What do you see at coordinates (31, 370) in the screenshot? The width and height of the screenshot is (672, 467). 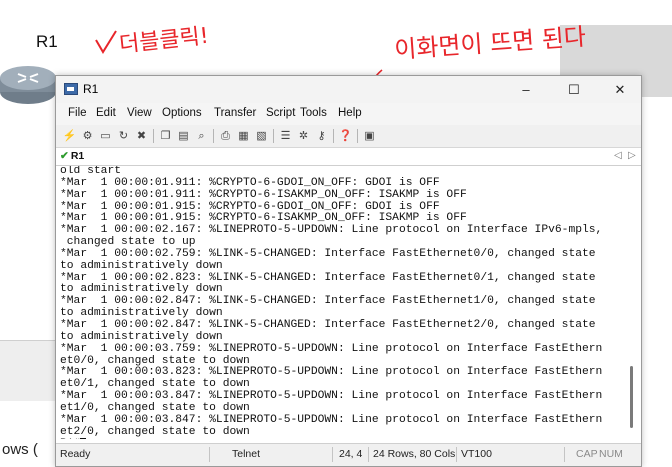 I see `background-strip` at bounding box center [31, 370].